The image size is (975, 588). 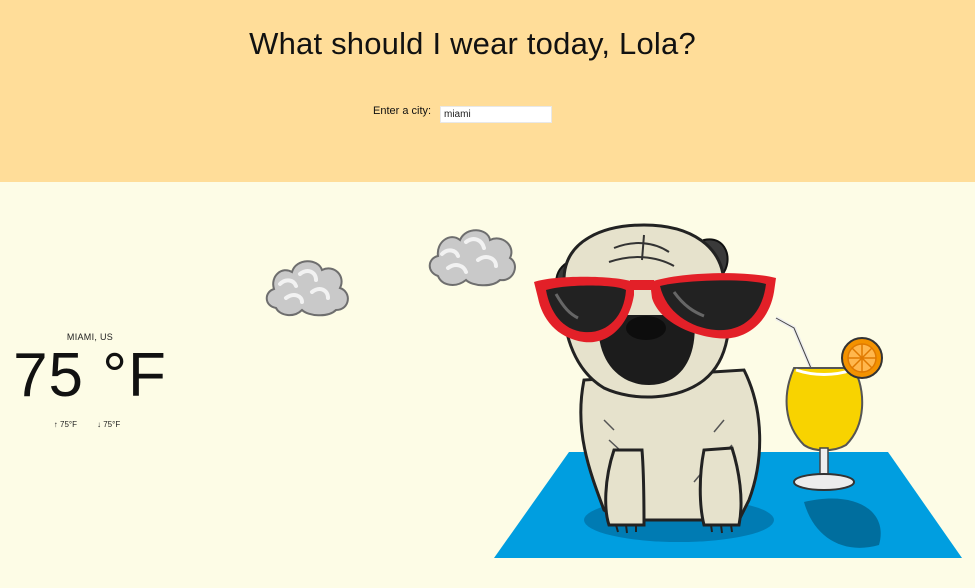 What do you see at coordinates (496, 114) in the screenshot?
I see `city-input` at bounding box center [496, 114].